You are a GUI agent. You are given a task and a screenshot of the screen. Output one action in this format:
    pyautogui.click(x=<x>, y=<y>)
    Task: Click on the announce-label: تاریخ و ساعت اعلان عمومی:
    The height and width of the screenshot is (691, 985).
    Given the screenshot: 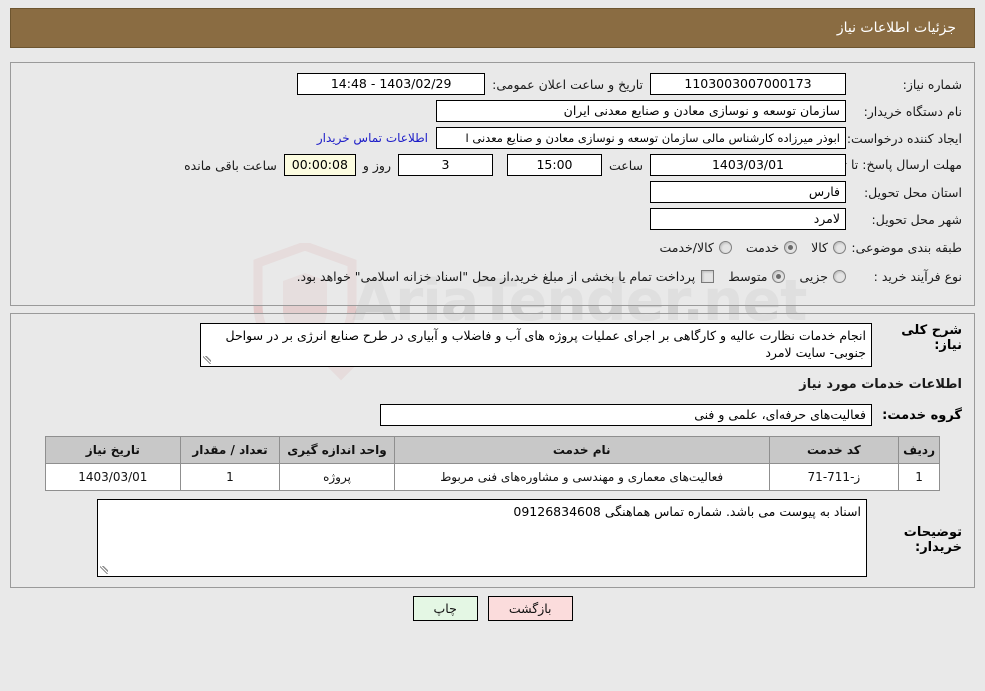 What is the action you would take?
    pyautogui.click(x=567, y=84)
    